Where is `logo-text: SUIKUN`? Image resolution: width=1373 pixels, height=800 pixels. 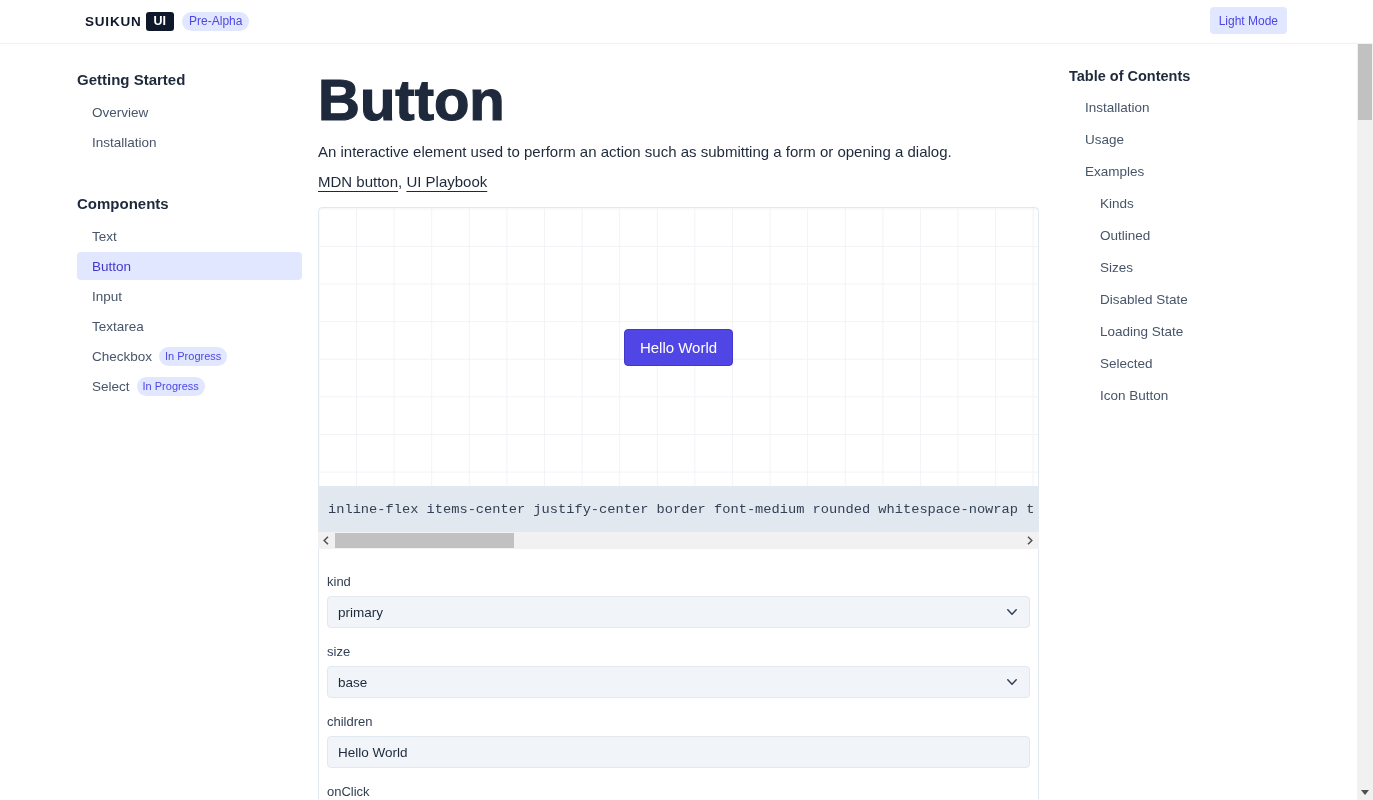 logo-text: SUIKUN is located at coordinates (113, 21).